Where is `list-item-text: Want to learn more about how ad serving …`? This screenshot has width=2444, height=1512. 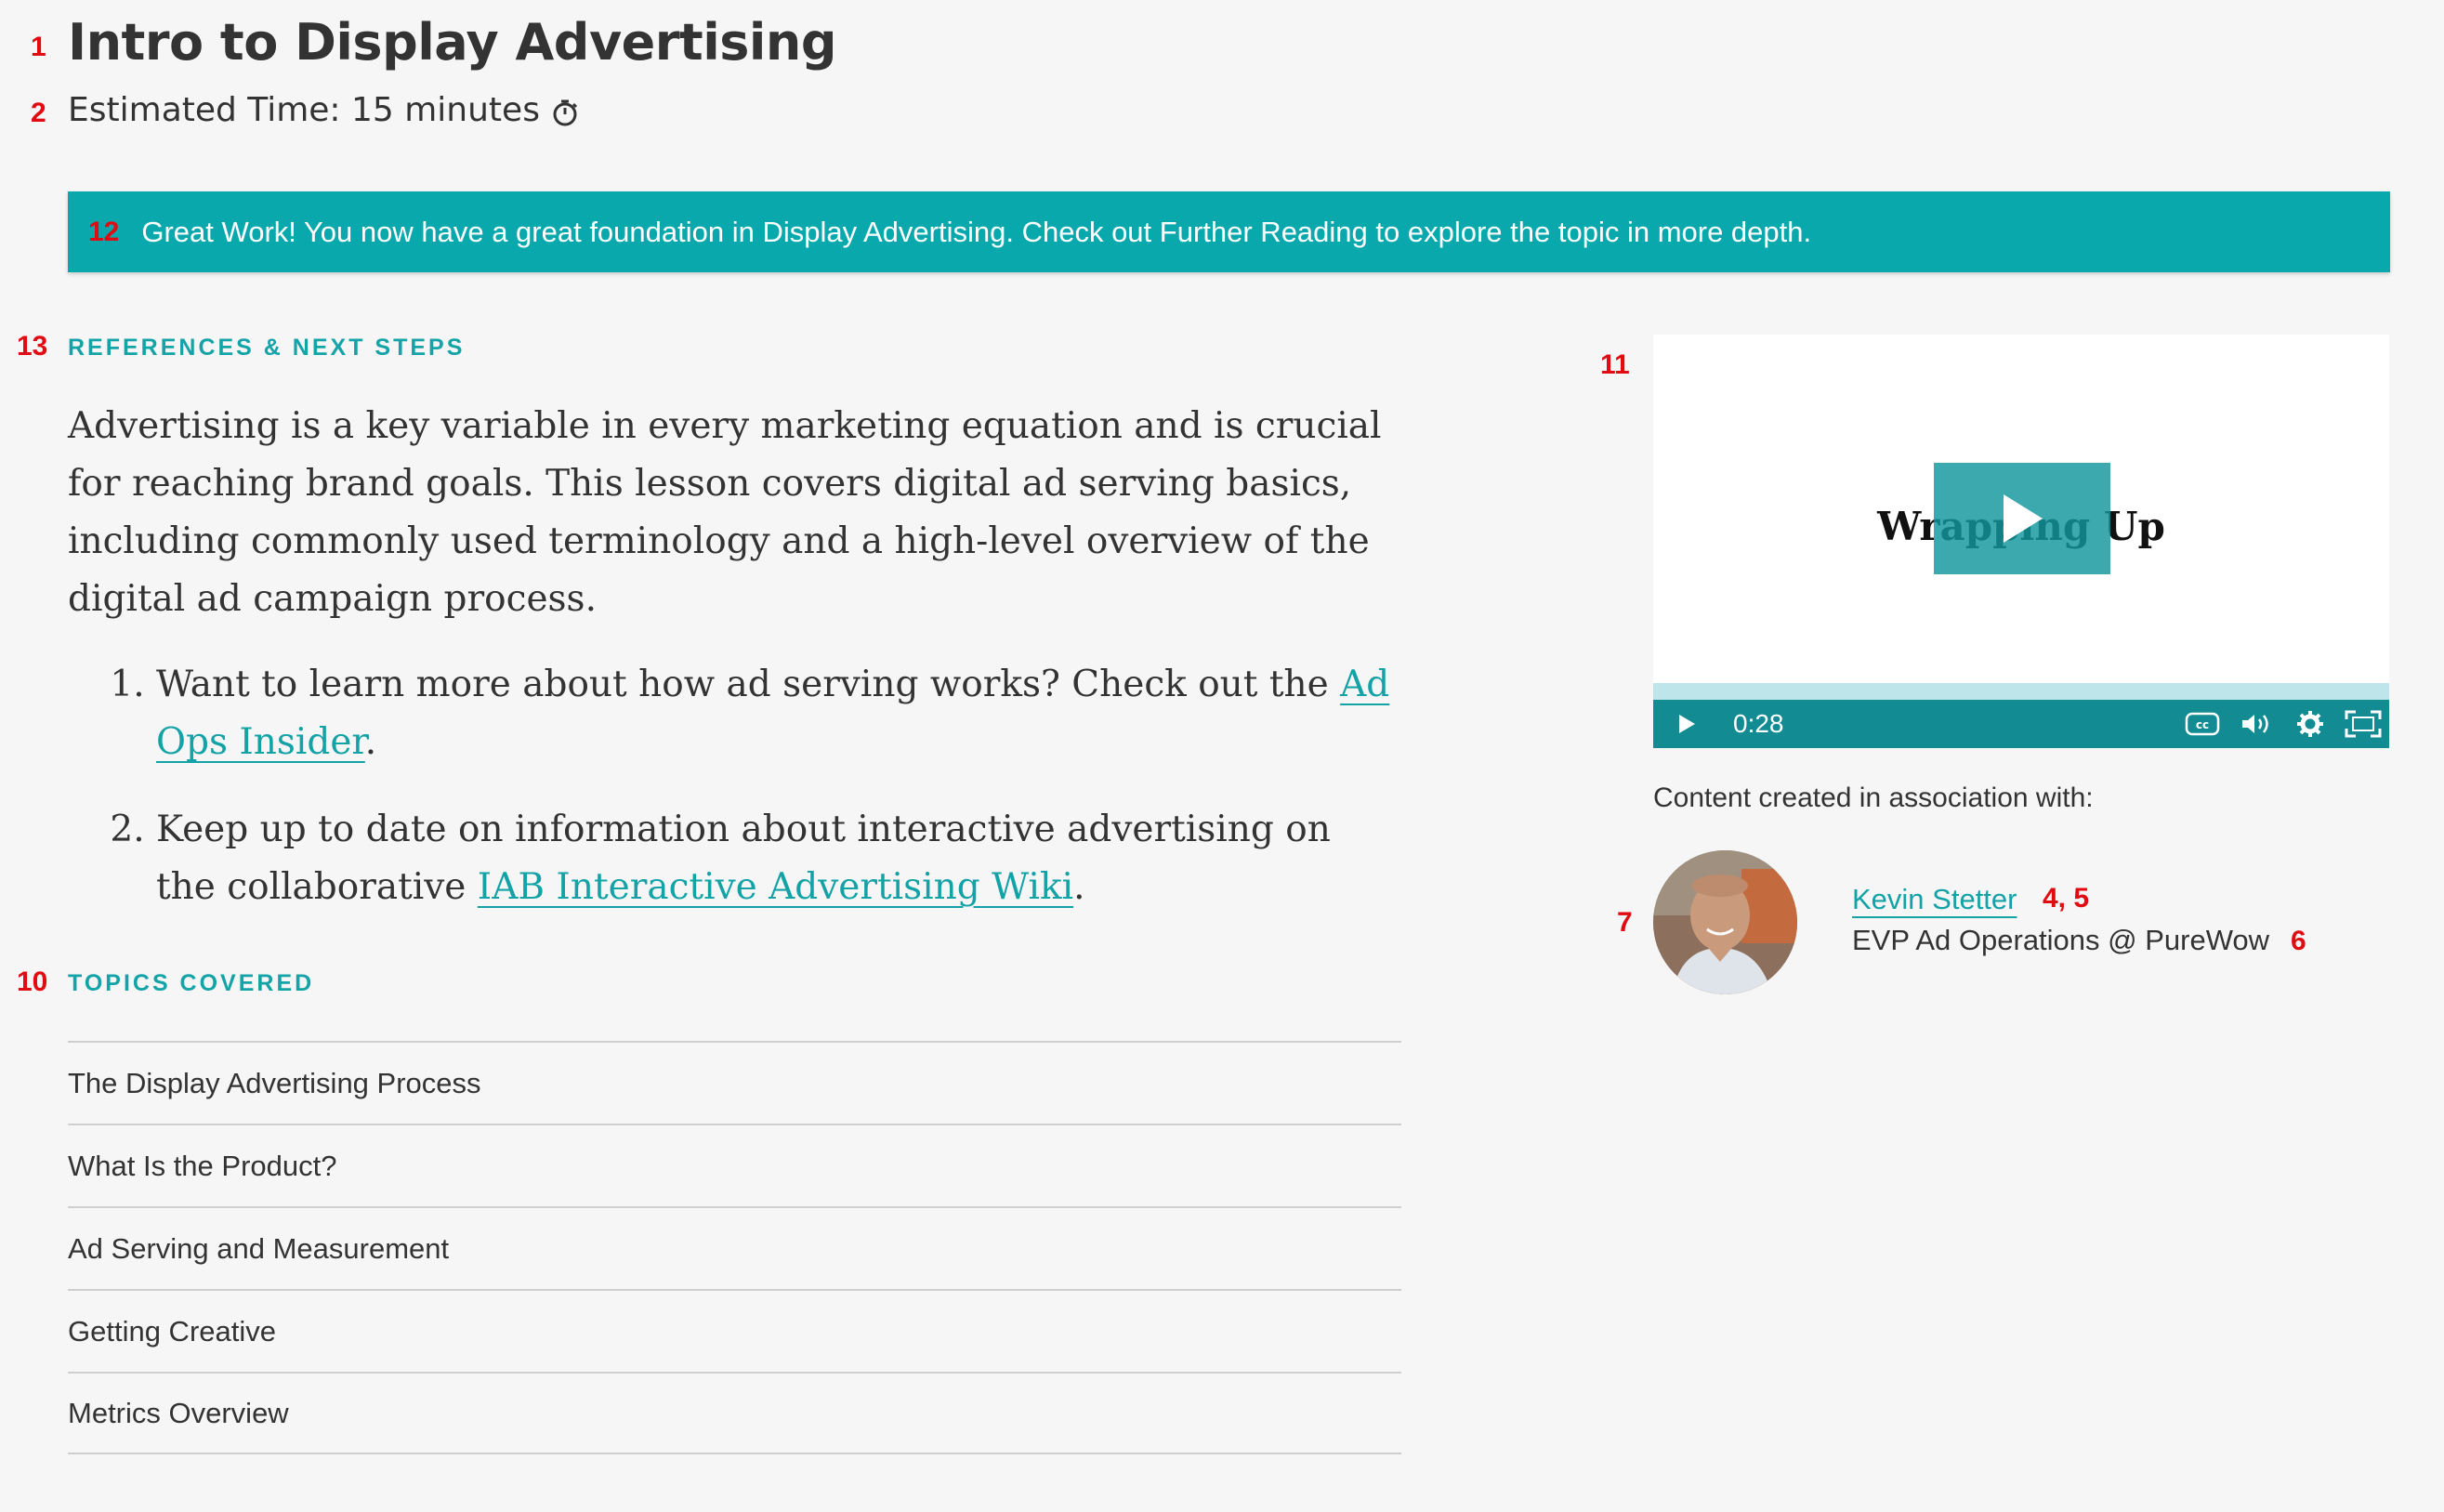
list-item-text: Want to learn more about how ad serving … is located at coordinates (748, 685).